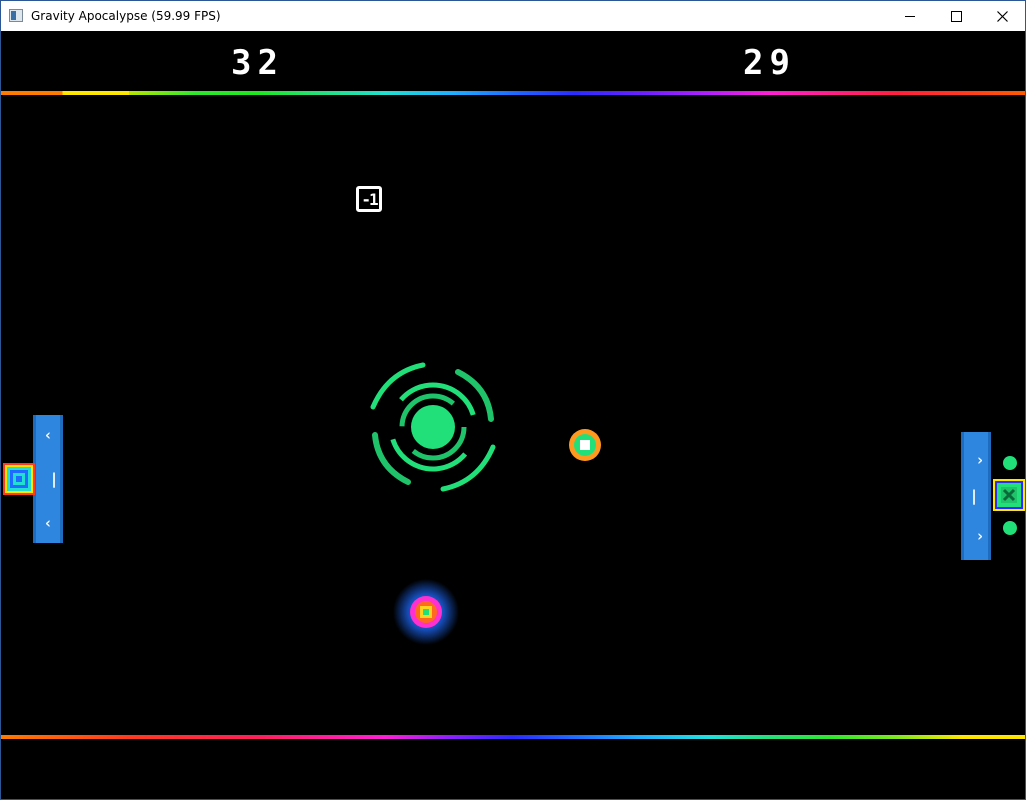  I want to click on title-bar: Gravity Apocalypse (59.99 FPS), so click(513, 16).